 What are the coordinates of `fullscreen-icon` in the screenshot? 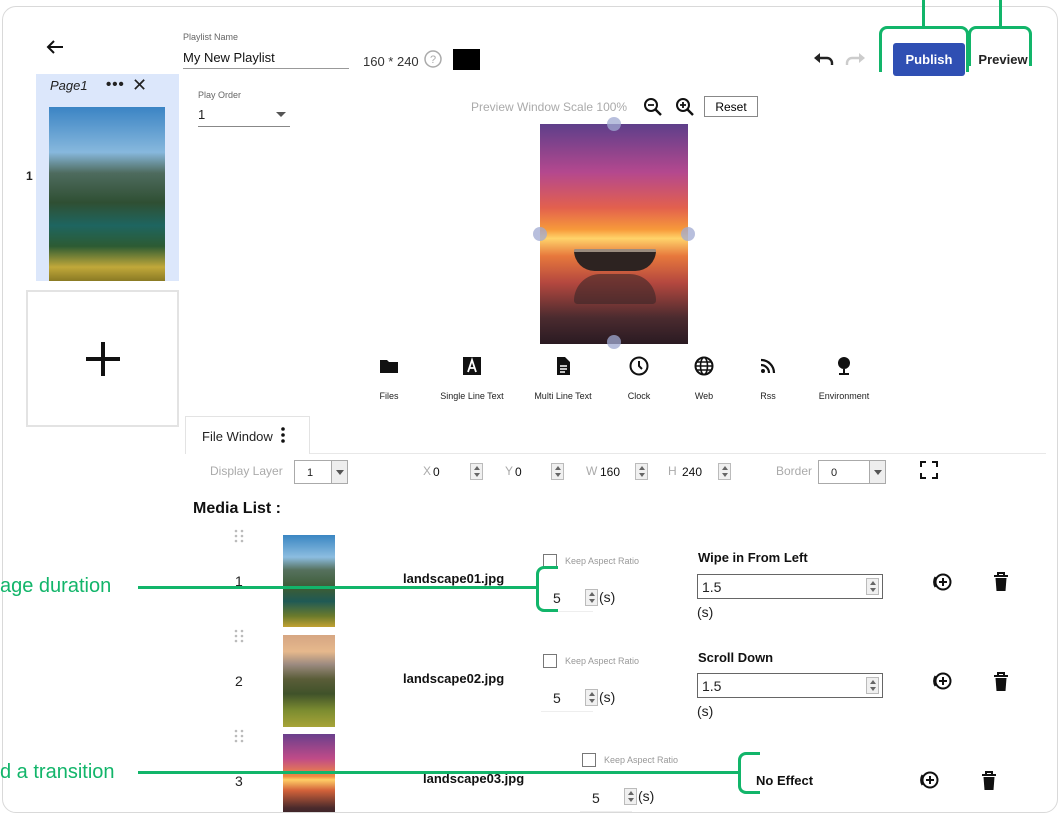 It's located at (929, 470).